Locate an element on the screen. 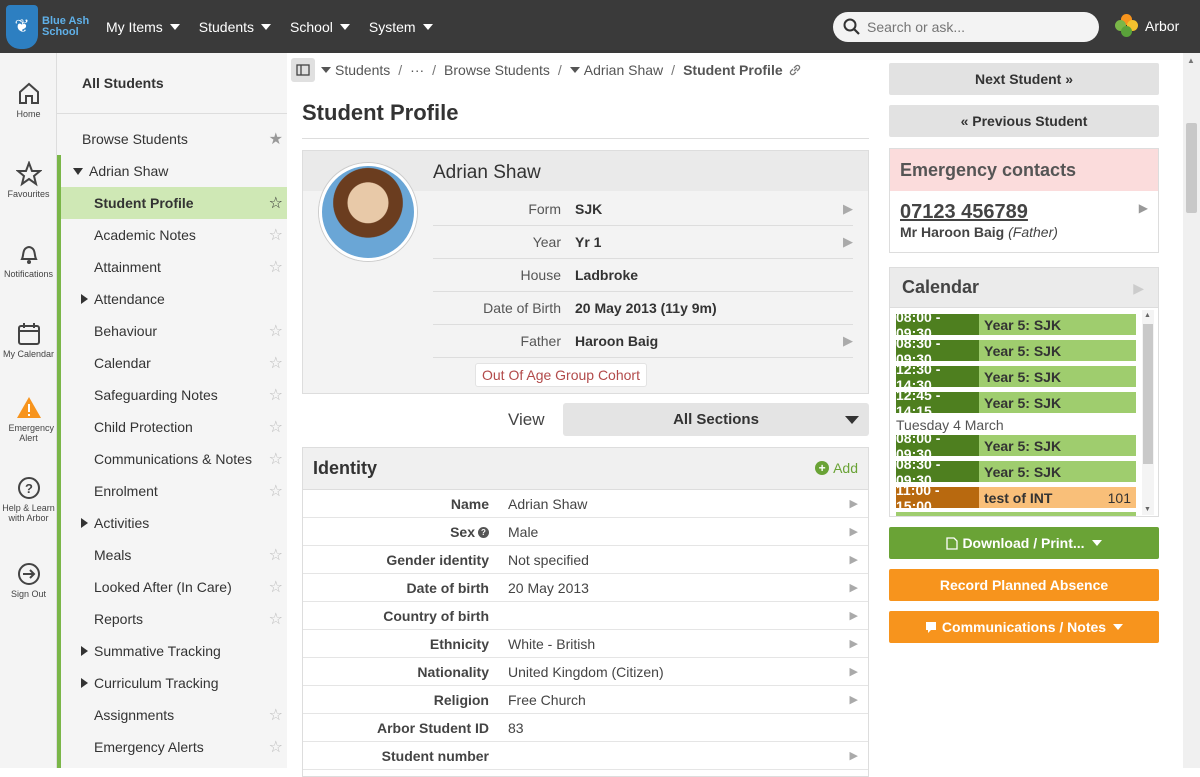  sidebar-item-academic-notes: Academic Notes ☆ is located at coordinates (172, 235).